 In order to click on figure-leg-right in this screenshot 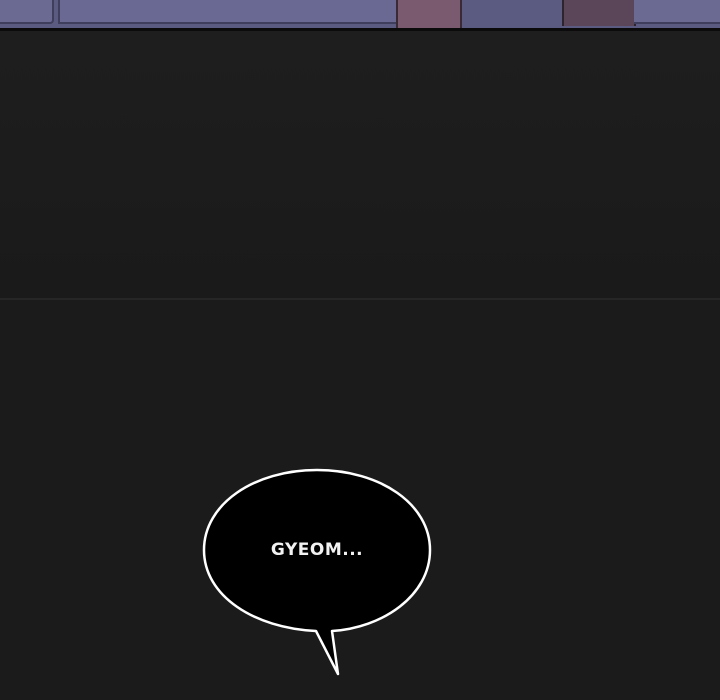, I will do `click(599, 13)`.